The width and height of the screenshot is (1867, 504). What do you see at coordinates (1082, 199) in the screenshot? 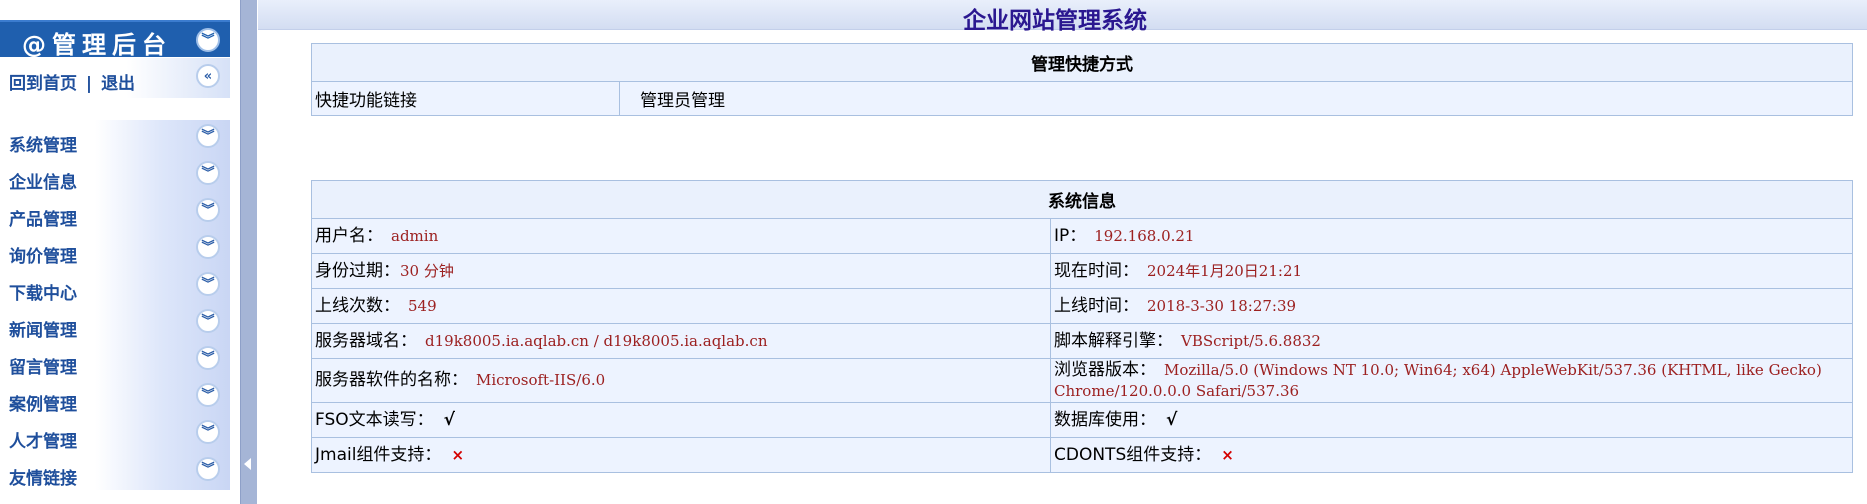
I see `system-info-heading: 系统信息` at bounding box center [1082, 199].